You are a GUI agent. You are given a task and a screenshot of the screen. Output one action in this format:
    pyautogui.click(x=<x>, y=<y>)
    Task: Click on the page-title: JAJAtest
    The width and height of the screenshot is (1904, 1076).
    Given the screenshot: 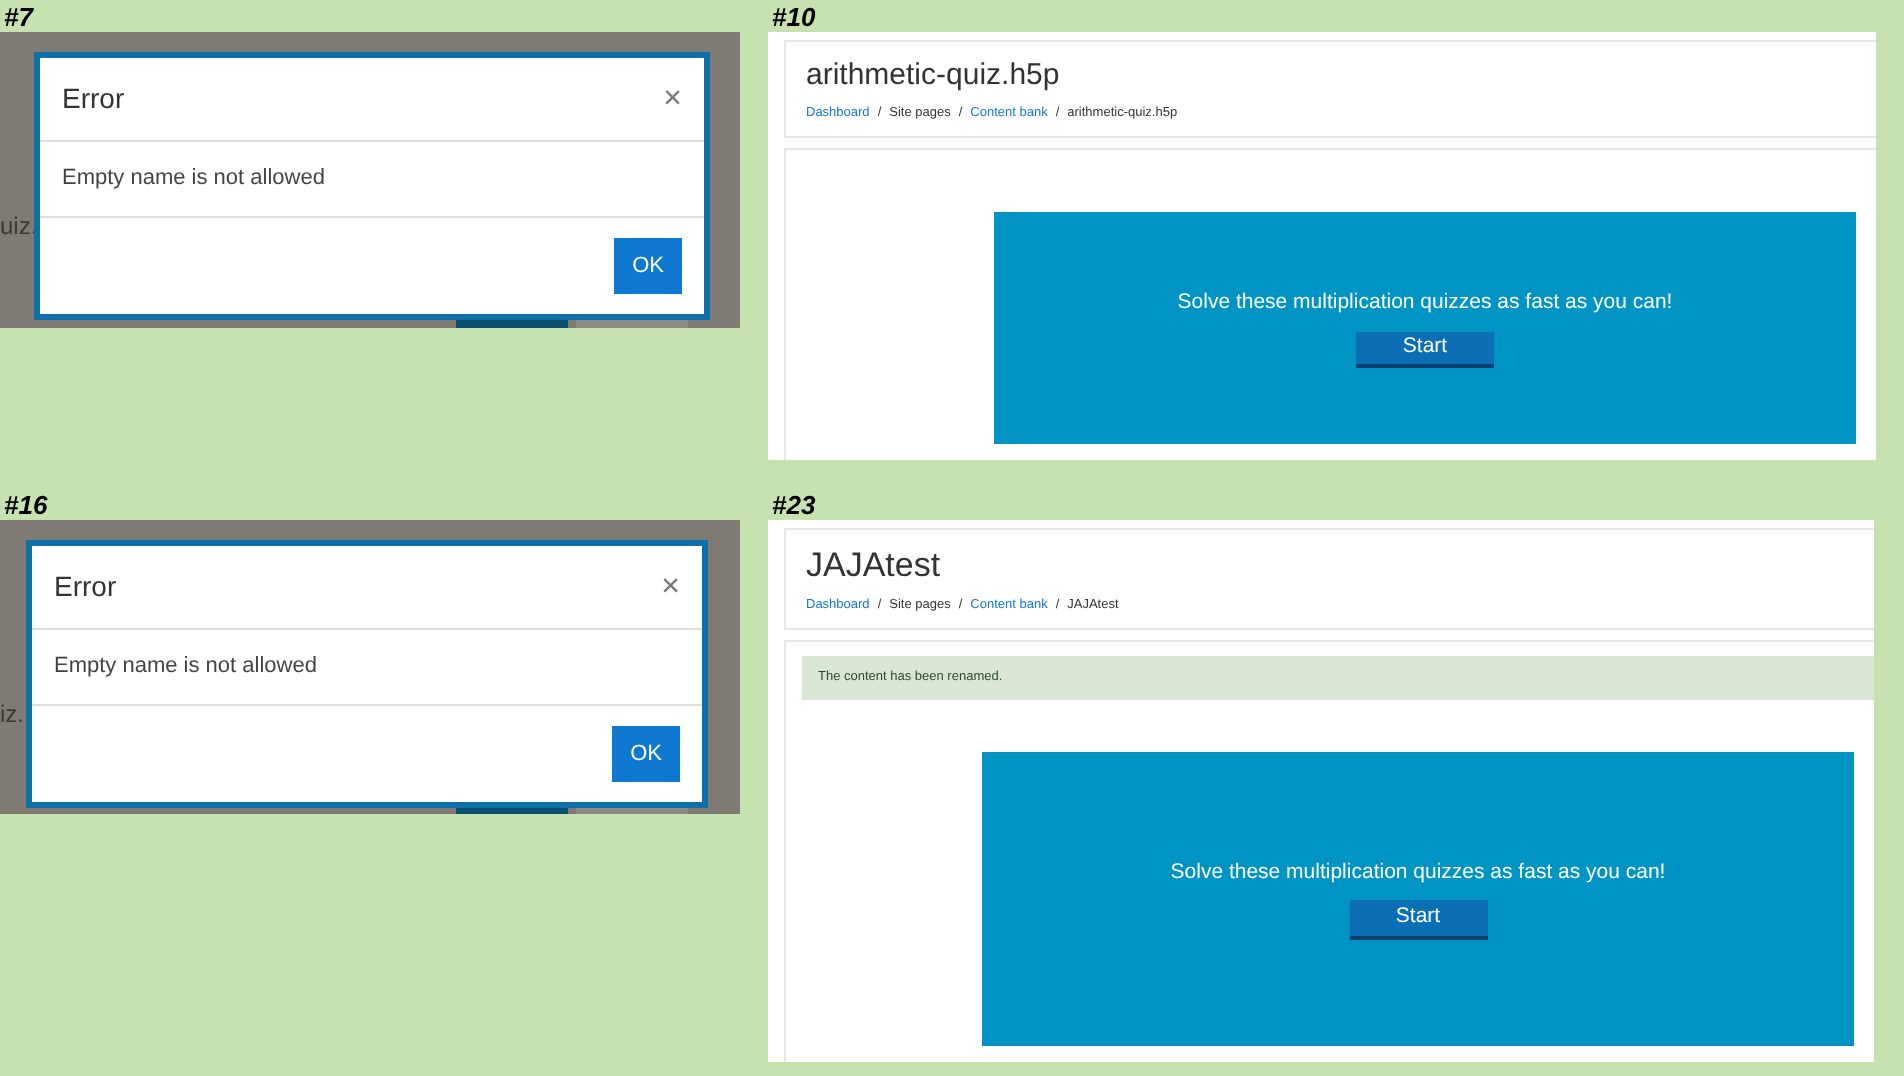 What is the action you would take?
    pyautogui.click(x=874, y=566)
    